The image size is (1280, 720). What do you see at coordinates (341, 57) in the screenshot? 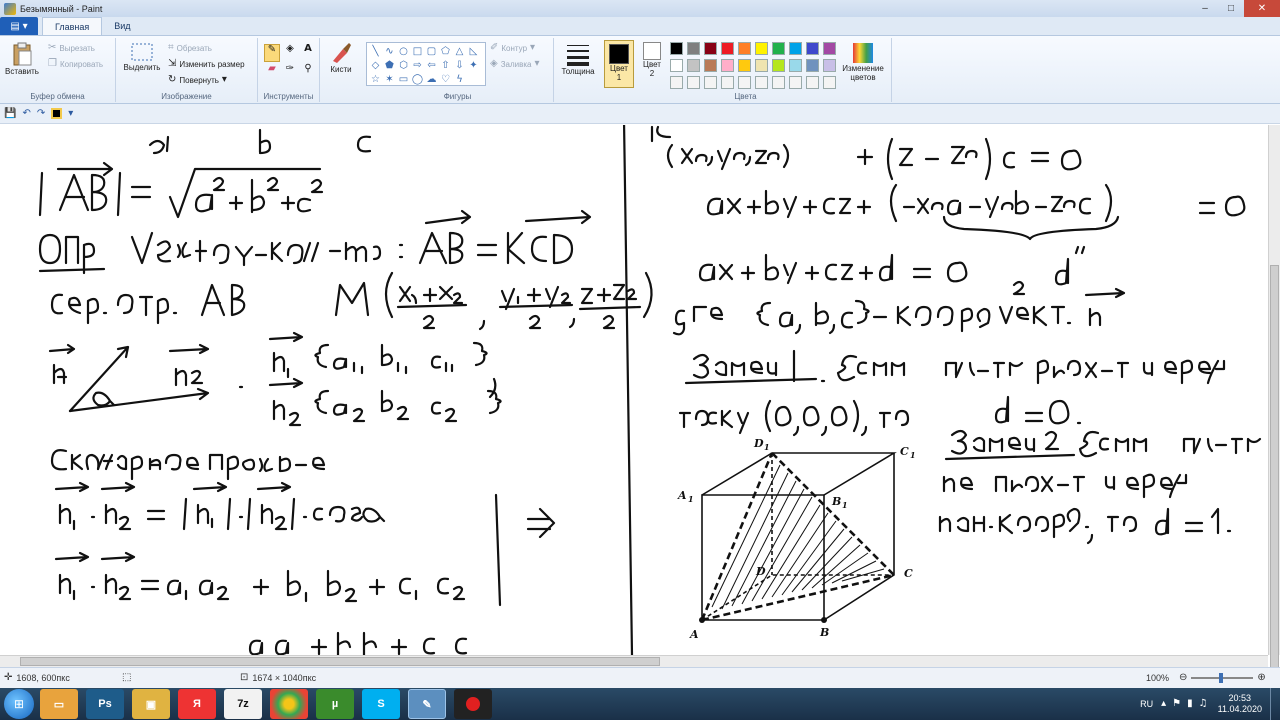
I see `brushes-button: Кисти` at bounding box center [341, 57].